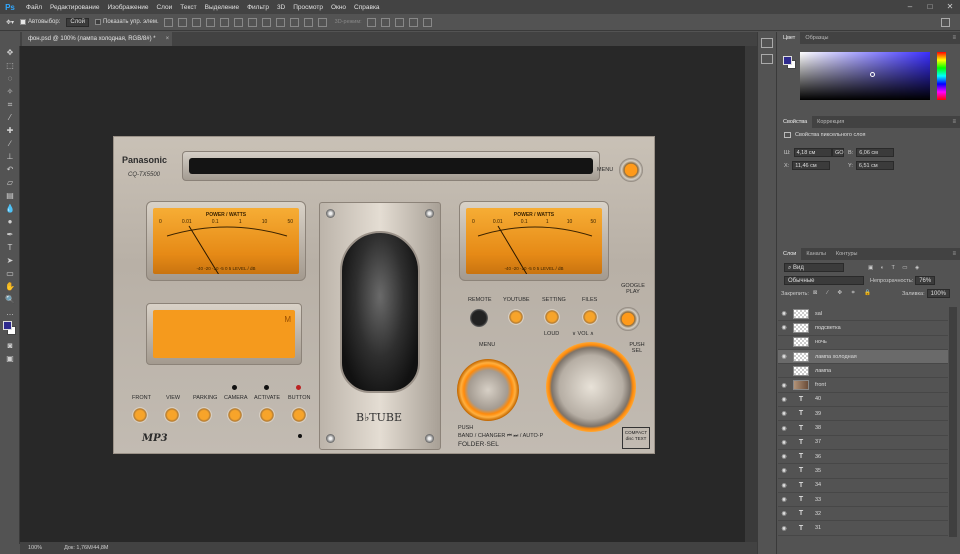 The width and height of the screenshot is (960, 554). Describe the element at coordinates (874, 165) in the screenshot. I see `y-input: 6,51 см` at that location.